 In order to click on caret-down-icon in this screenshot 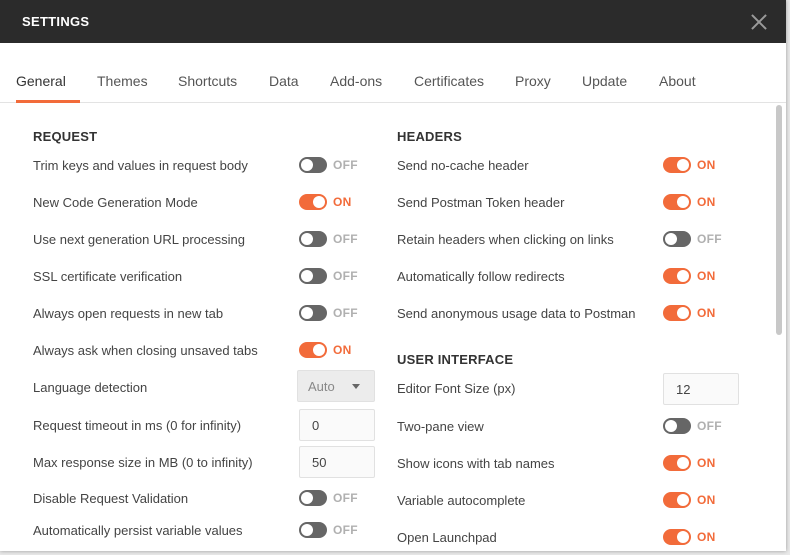, I will do `click(356, 386)`.